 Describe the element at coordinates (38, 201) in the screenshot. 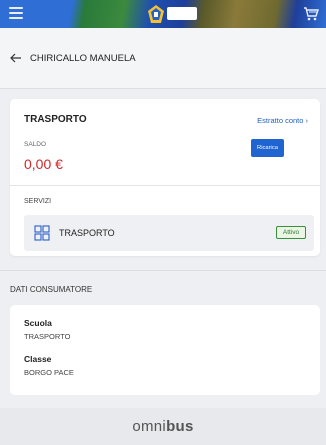

I see `services-label: SERVIZI` at that location.